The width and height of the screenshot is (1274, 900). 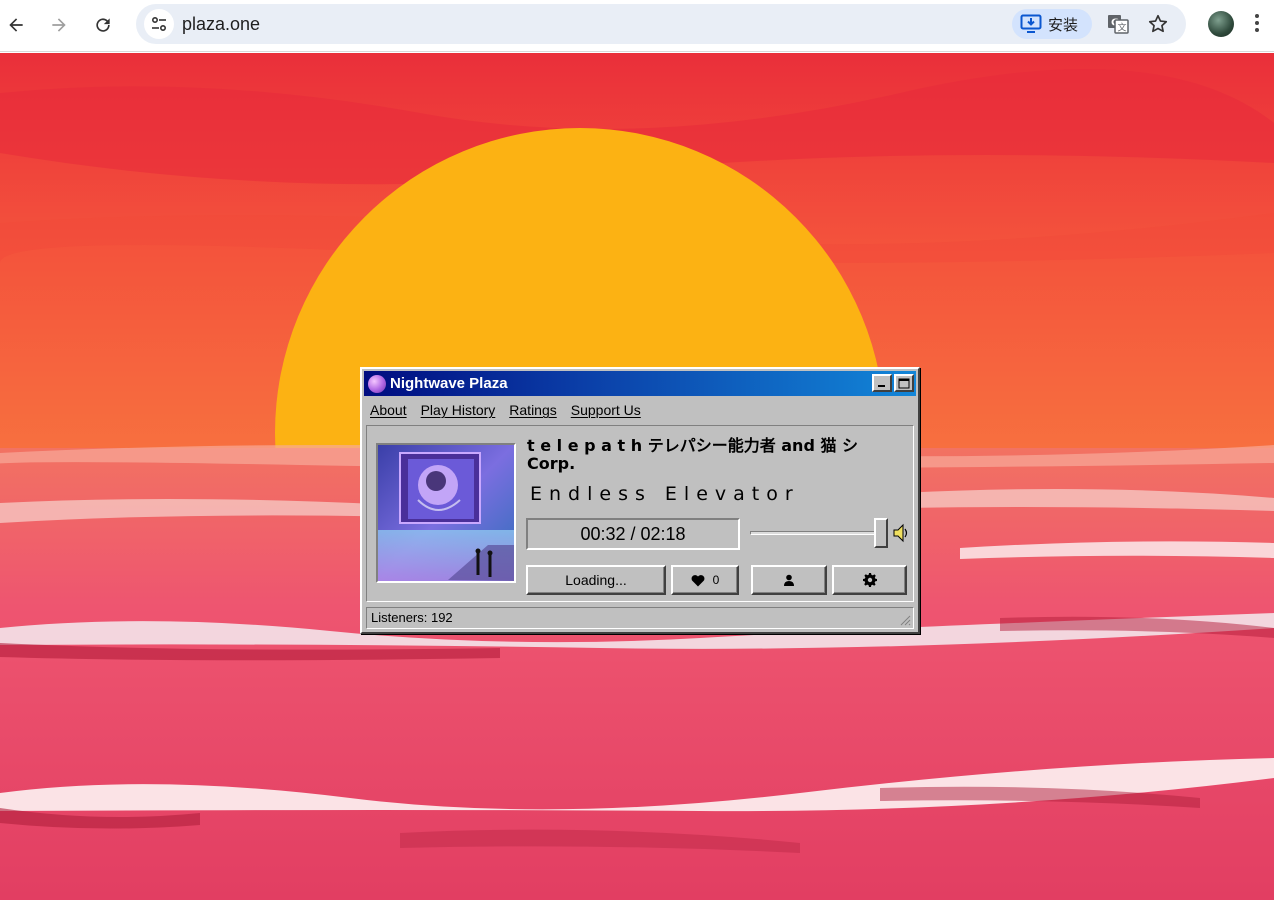 I want to click on profile-avatar, so click(x=1221, y=24).